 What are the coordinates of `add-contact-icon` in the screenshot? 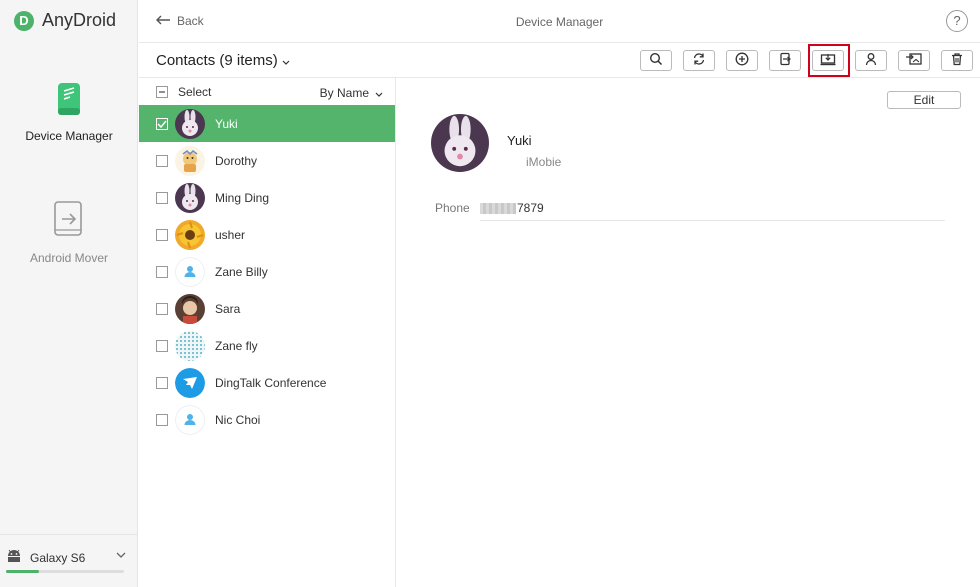 It's located at (871, 60).